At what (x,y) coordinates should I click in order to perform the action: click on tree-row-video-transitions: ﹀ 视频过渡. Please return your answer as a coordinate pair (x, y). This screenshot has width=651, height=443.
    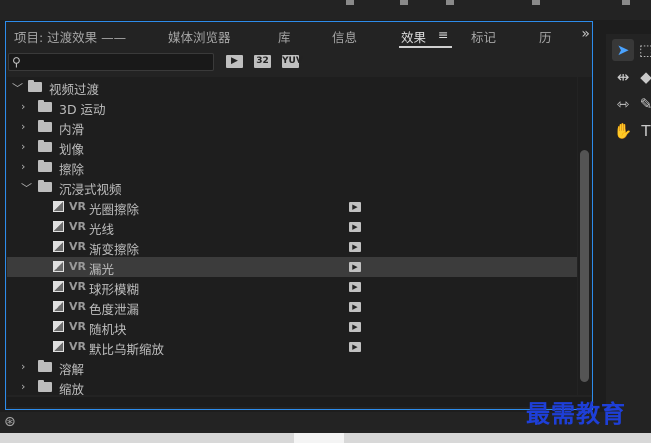
    Looking at the image, I should click on (292, 87).